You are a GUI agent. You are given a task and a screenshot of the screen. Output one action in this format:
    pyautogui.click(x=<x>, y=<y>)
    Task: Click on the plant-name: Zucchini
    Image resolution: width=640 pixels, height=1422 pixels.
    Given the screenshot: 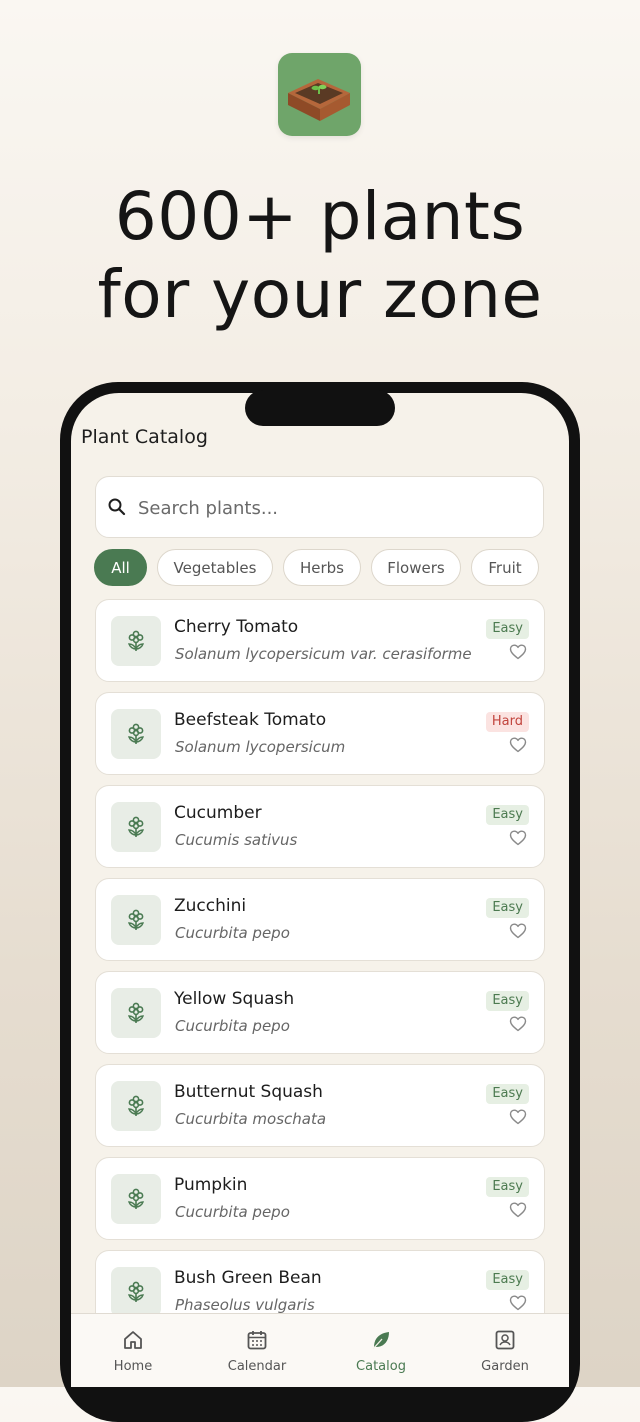 What is the action you would take?
    pyautogui.click(x=210, y=906)
    